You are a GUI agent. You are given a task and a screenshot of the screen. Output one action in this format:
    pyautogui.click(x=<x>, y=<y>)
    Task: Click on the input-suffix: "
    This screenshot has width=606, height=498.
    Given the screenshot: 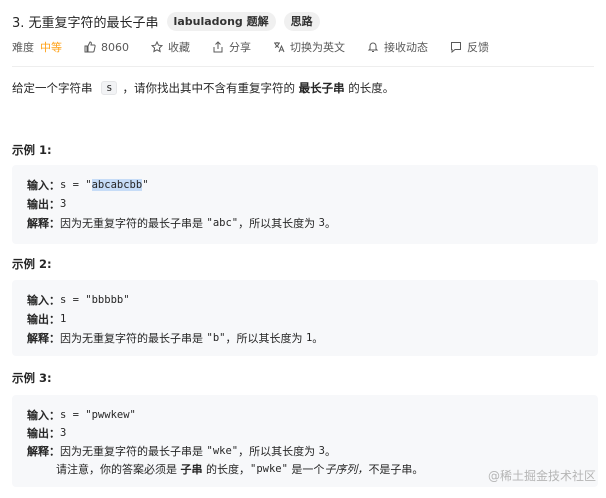 What is the action you would take?
    pyautogui.click(x=145, y=185)
    